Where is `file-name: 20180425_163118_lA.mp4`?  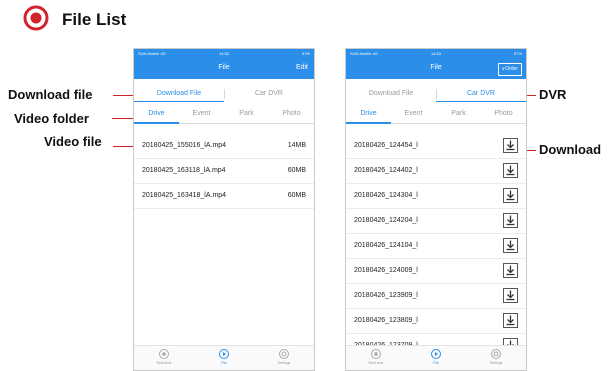
file-name: 20180425_163118_lA.mp4 is located at coordinates (184, 170).